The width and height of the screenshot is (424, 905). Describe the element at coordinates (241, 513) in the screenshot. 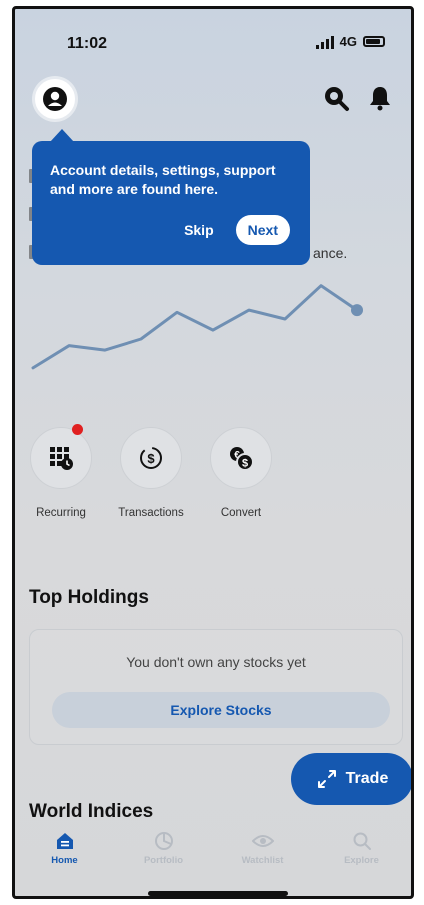

I see `convert-label: Convert` at that location.